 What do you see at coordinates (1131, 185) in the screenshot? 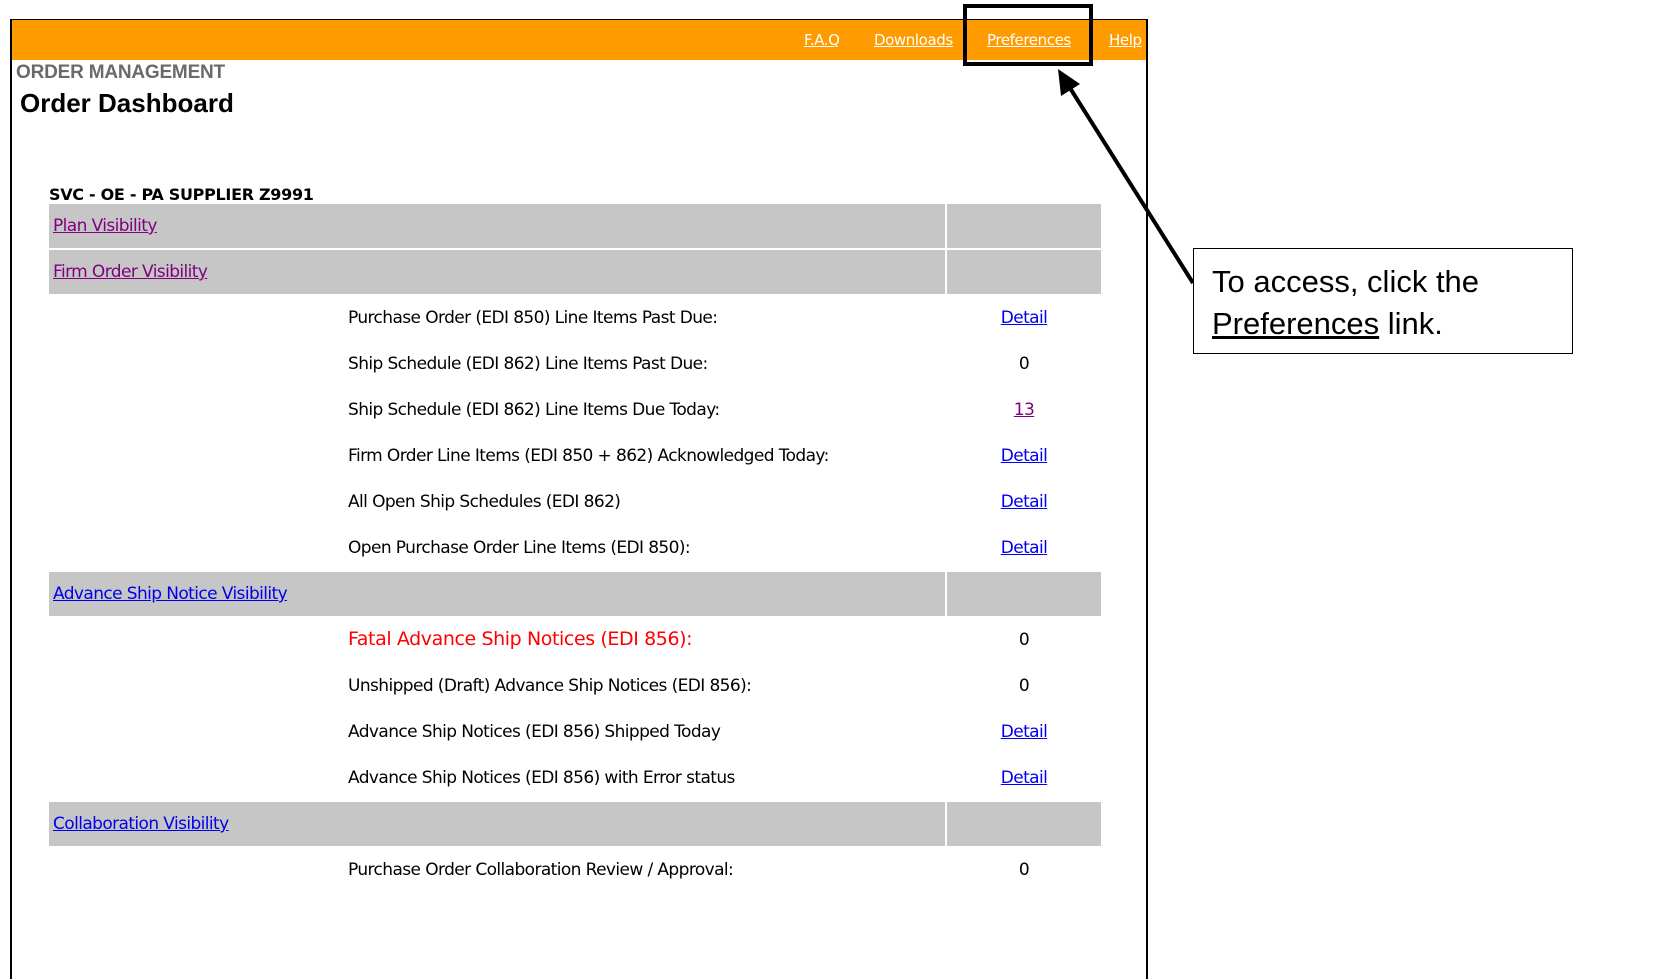
I see `arrow-line` at bounding box center [1131, 185].